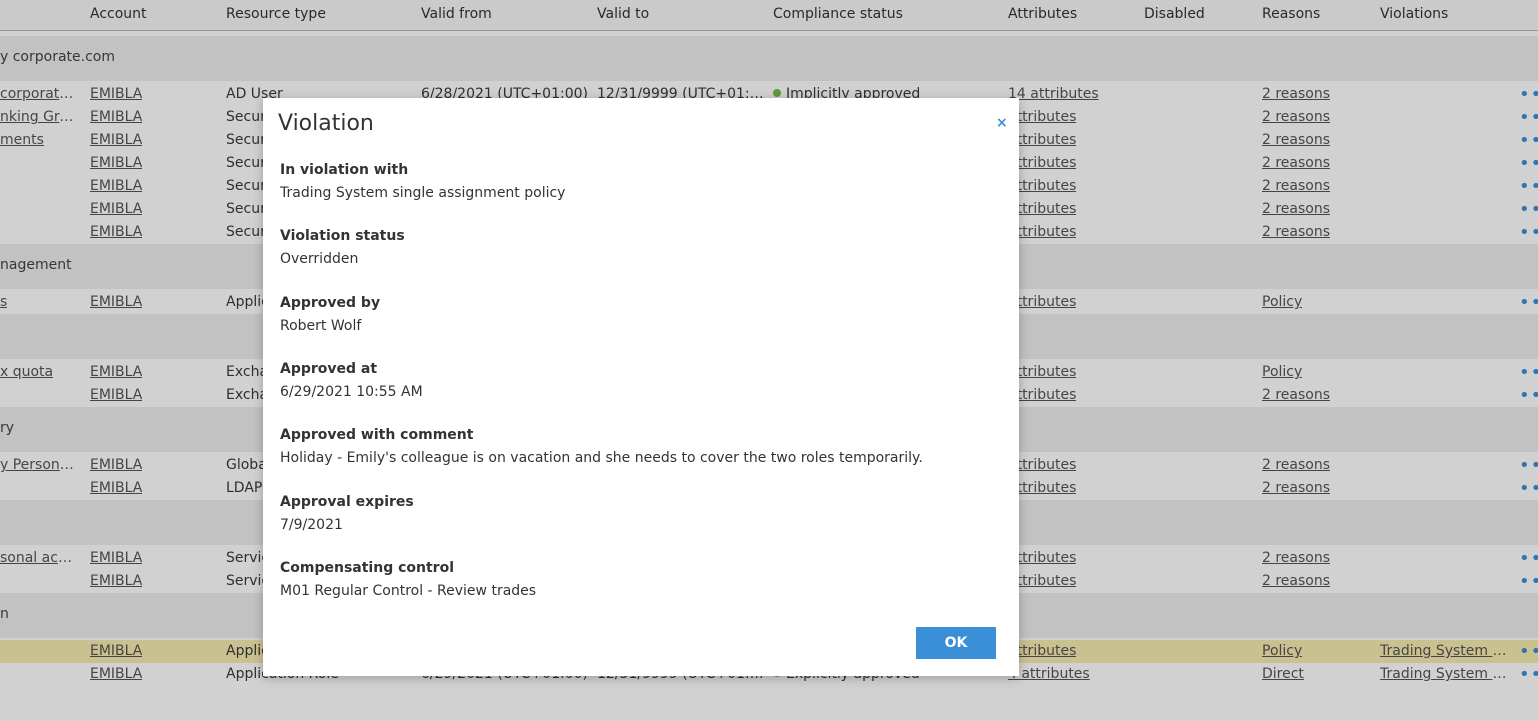  I want to click on field-label: Compensating control, so click(367, 568).